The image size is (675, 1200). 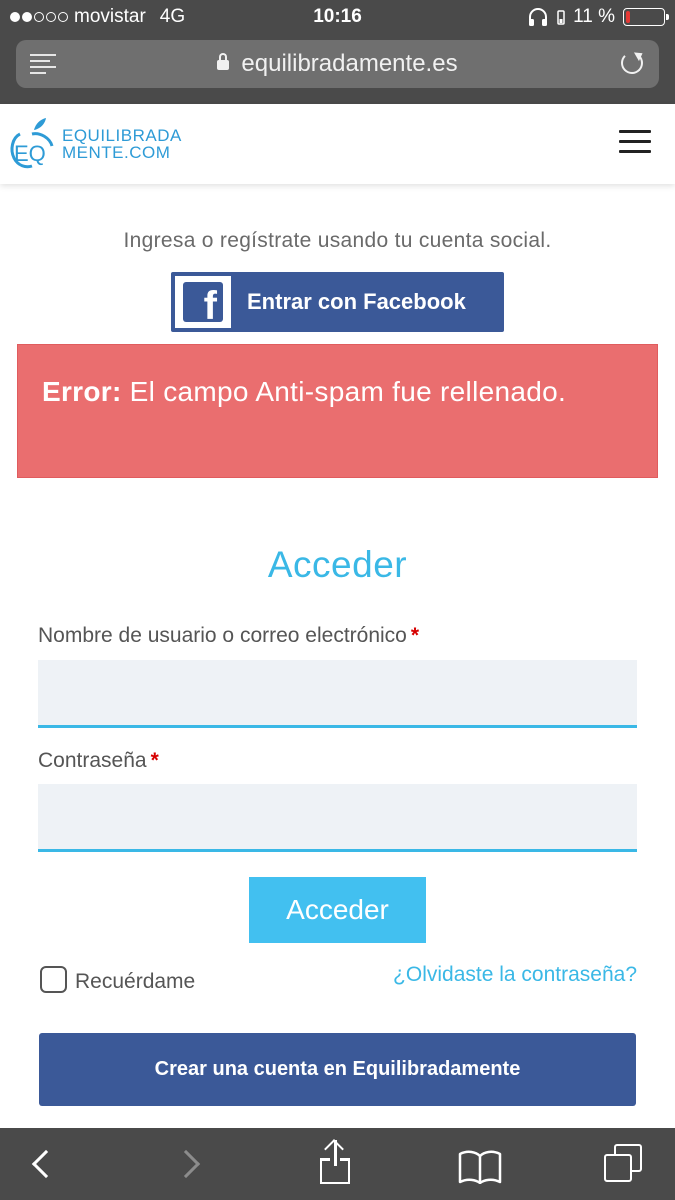 I want to click on facebook-login-button: f Entrar con Facebook, so click(x=337, y=302).